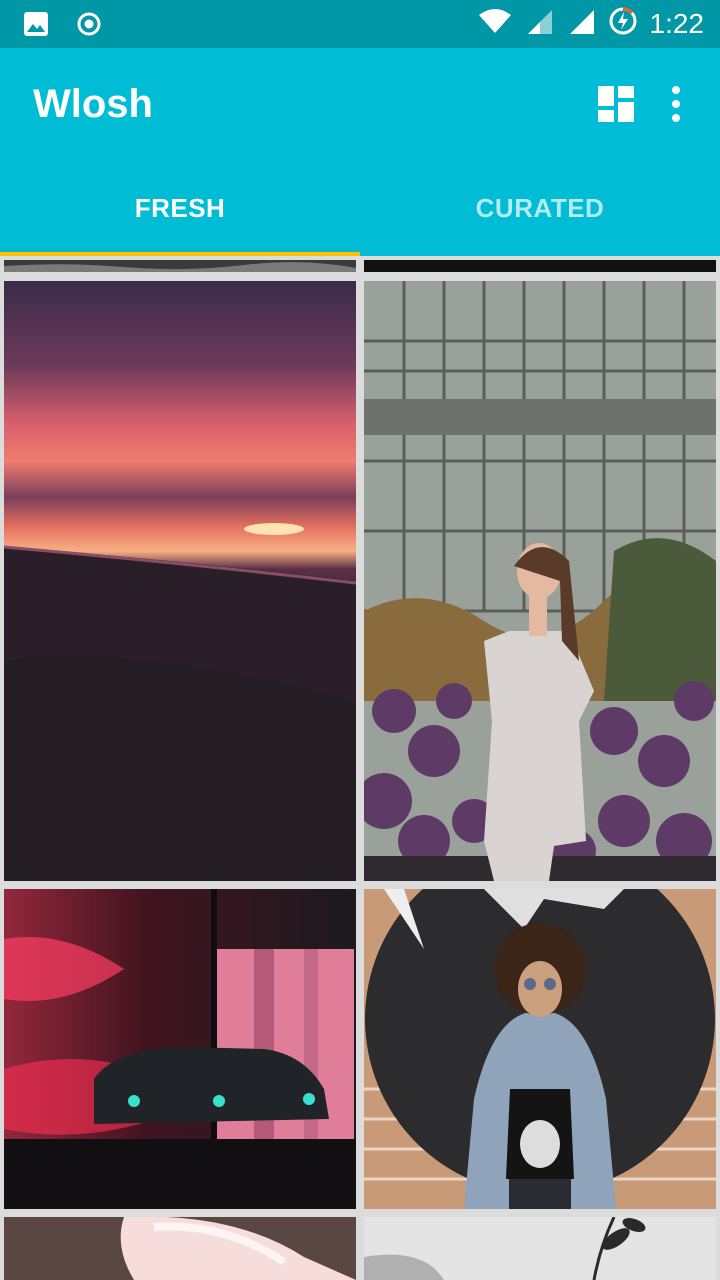 This screenshot has width=720, height=1280. I want to click on status-time: 1:22, so click(677, 23).